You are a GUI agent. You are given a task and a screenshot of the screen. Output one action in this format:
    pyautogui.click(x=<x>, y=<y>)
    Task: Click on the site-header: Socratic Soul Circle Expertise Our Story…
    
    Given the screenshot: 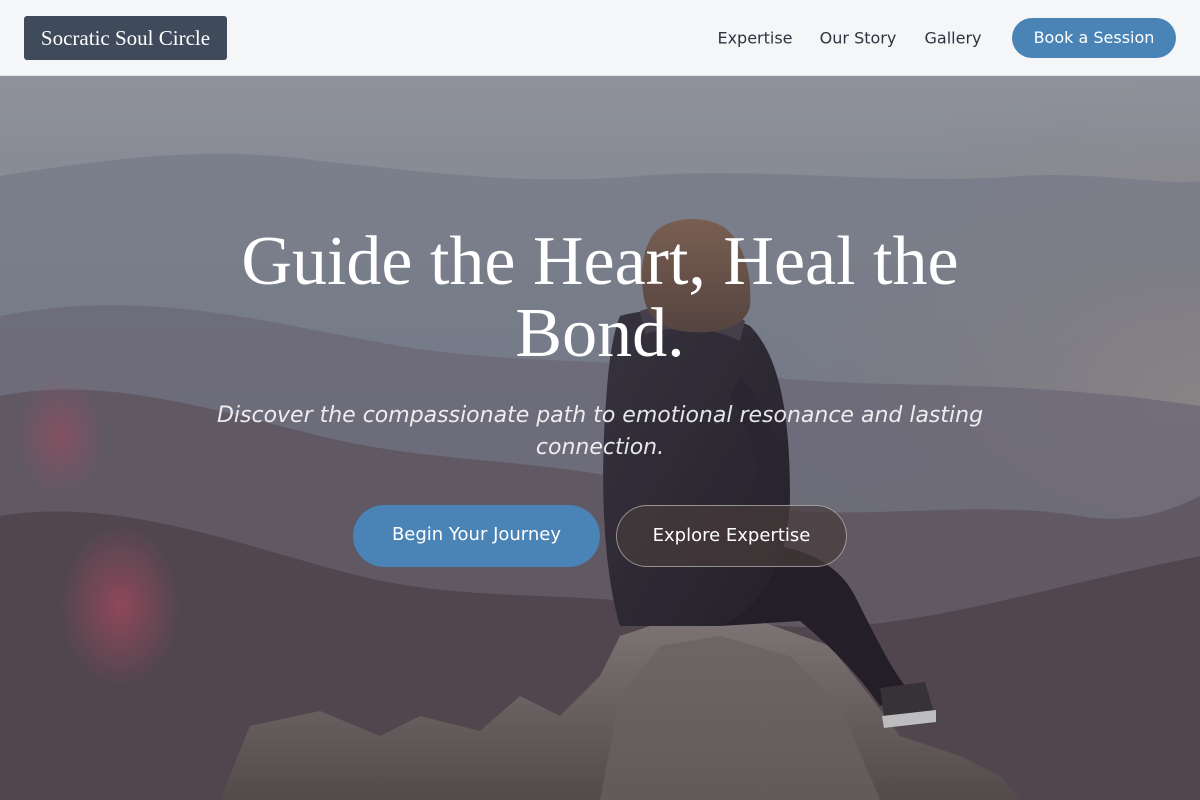 What is the action you would take?
    pyautogui.click(x=600, y=38)
    